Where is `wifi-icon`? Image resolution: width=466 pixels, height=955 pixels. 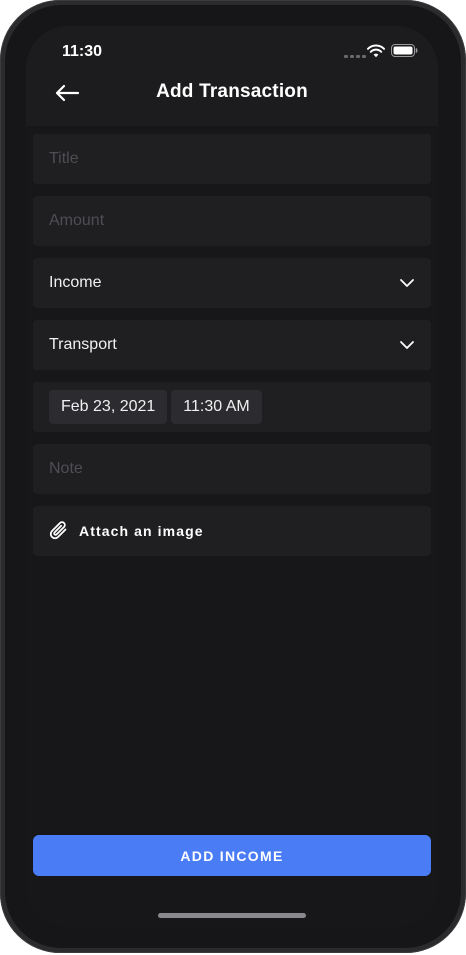
wifi-icon is located at coordinates (376, 51).